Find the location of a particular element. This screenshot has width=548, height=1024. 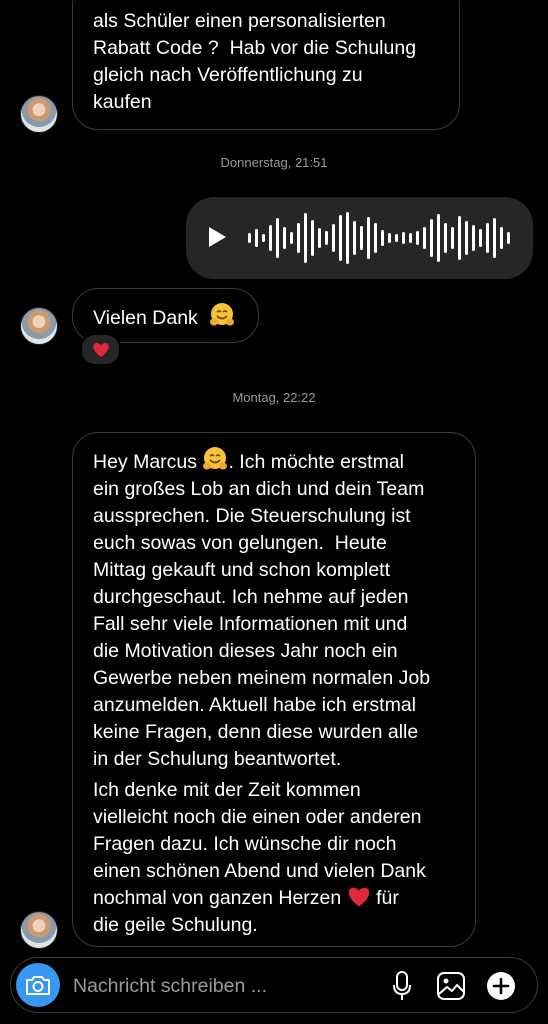

microphone-button is located at coordinates (402, 986).